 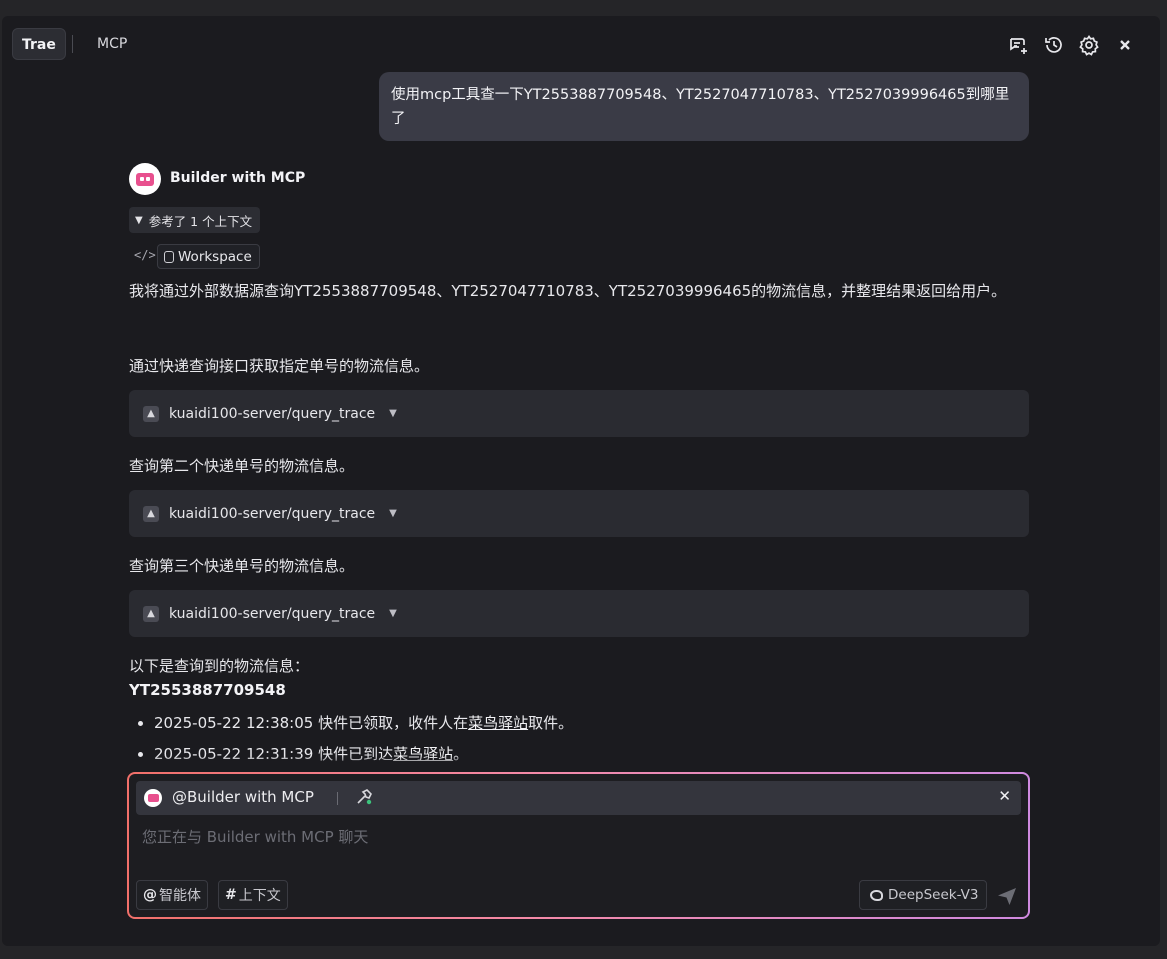 What do you see at coordinates (933, 895) in the screenshot?
I see `model-name: DeepSeek-V3` at bounding box center [933, 895].